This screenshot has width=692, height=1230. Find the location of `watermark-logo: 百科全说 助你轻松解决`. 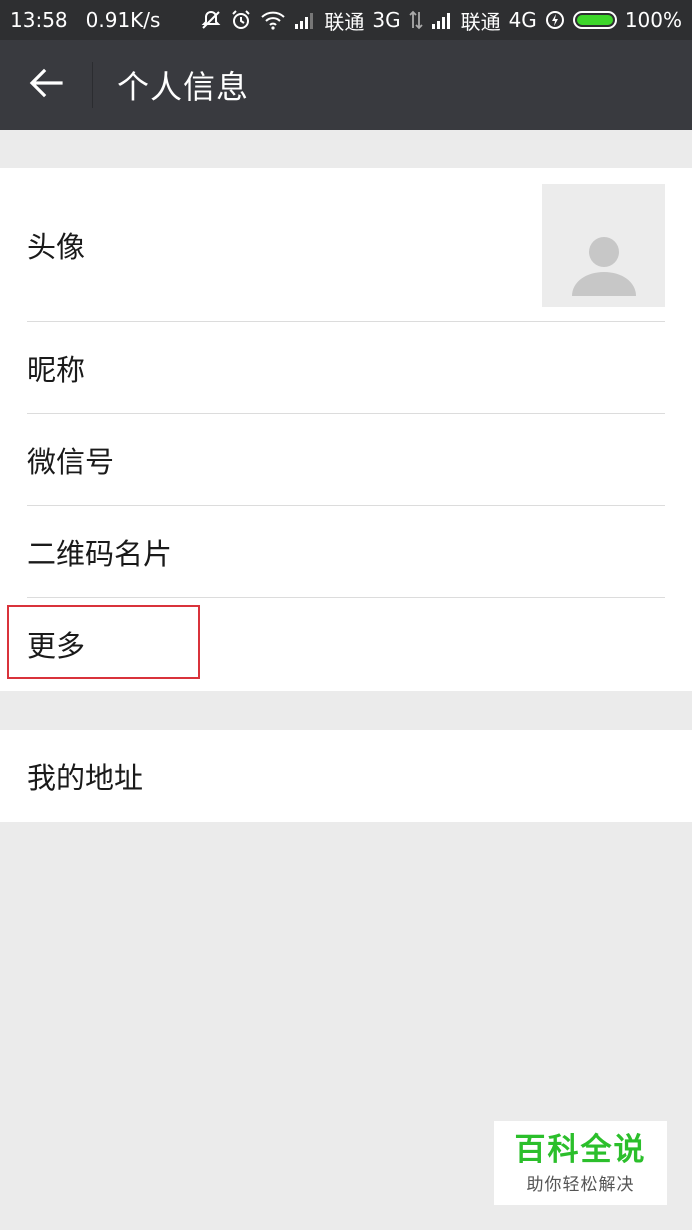

watermark-logo: 百科全说 助你轻松解决 is located at coordinates (580, 1163).